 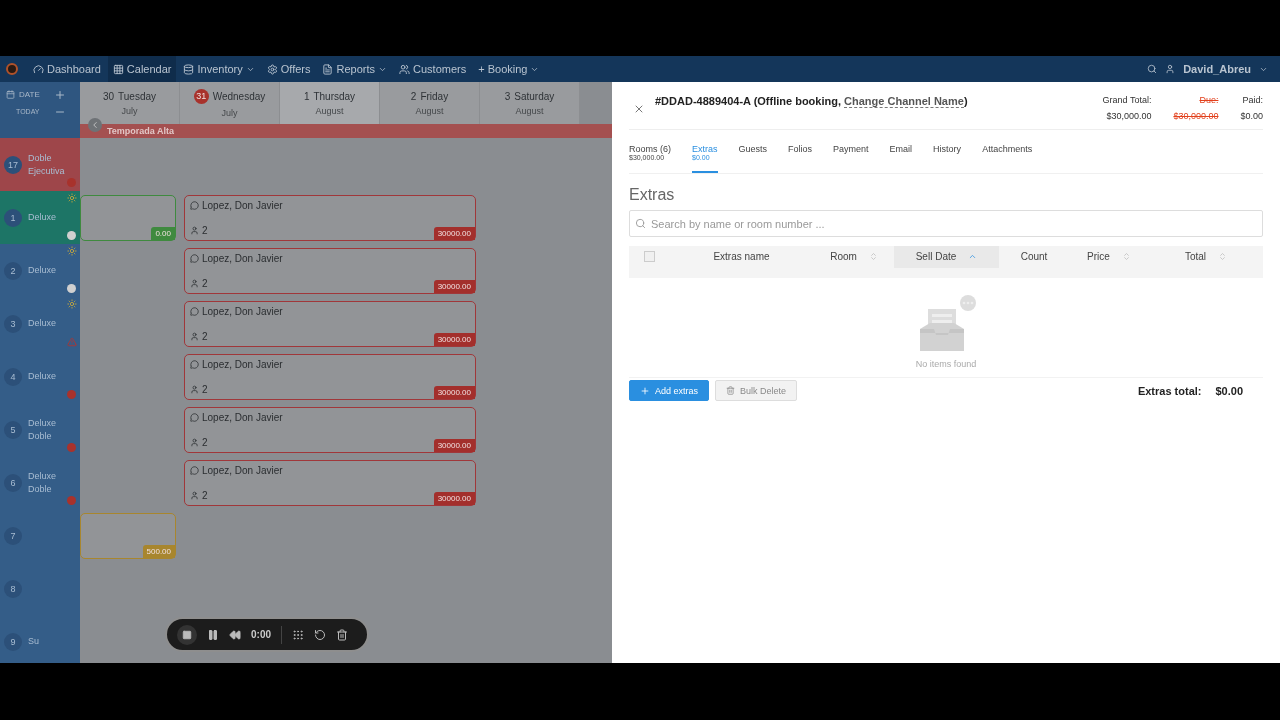 What do you see at coordinates (509, 69) in the screenshot?
I see `nav-item: + Booking` at bounding box center [509, 69].